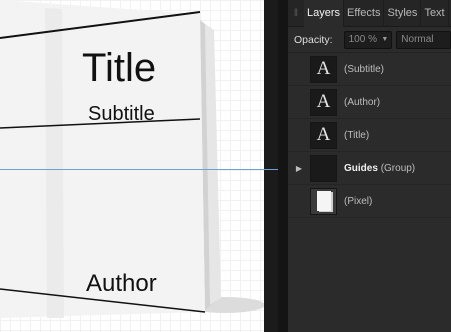 The width and height of the screenshot is (451, 332). Describe the element at coordinates (435, 13) in the screenshot. I see `tab-text: Text` at that location.